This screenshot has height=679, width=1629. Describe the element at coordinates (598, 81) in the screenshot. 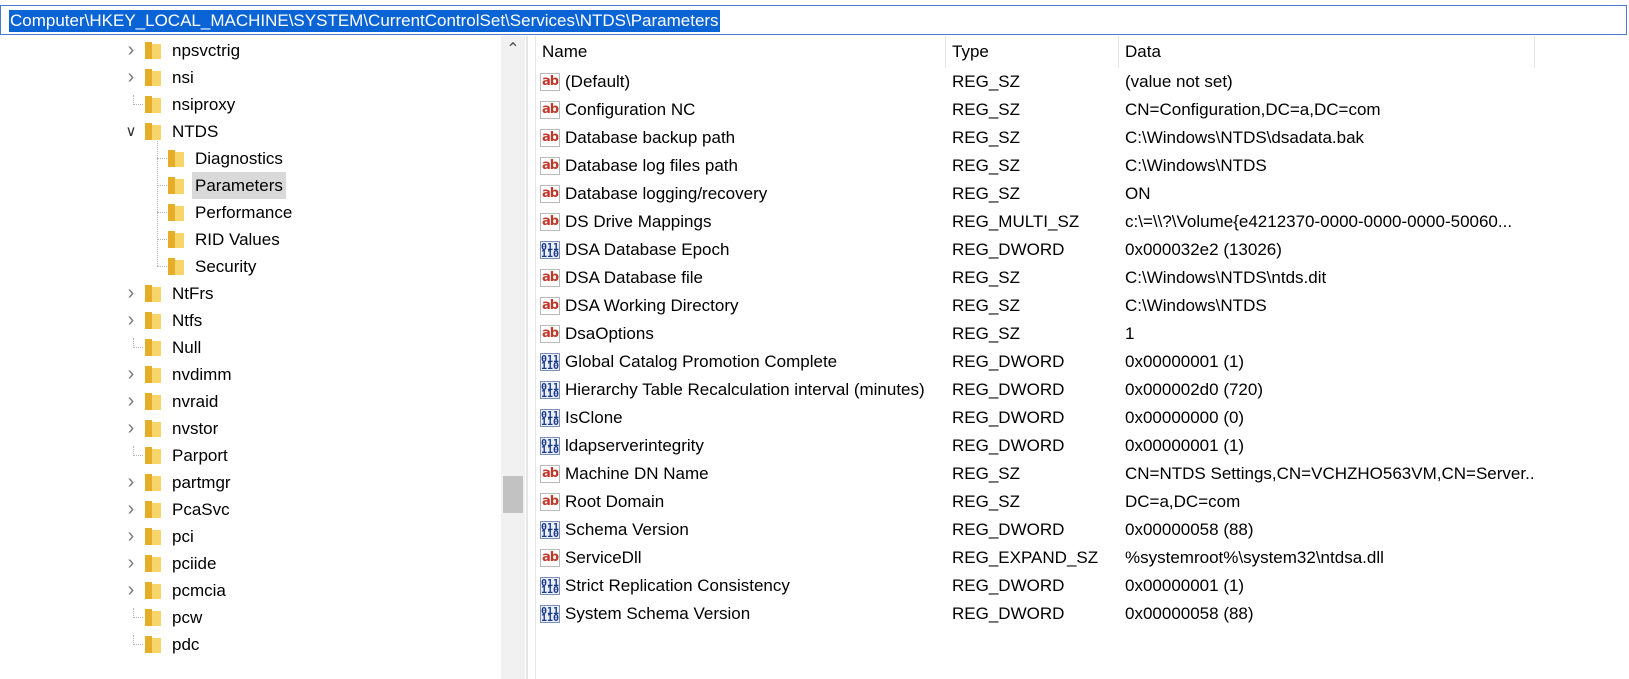

I see `value-name: (Default)` at that location.